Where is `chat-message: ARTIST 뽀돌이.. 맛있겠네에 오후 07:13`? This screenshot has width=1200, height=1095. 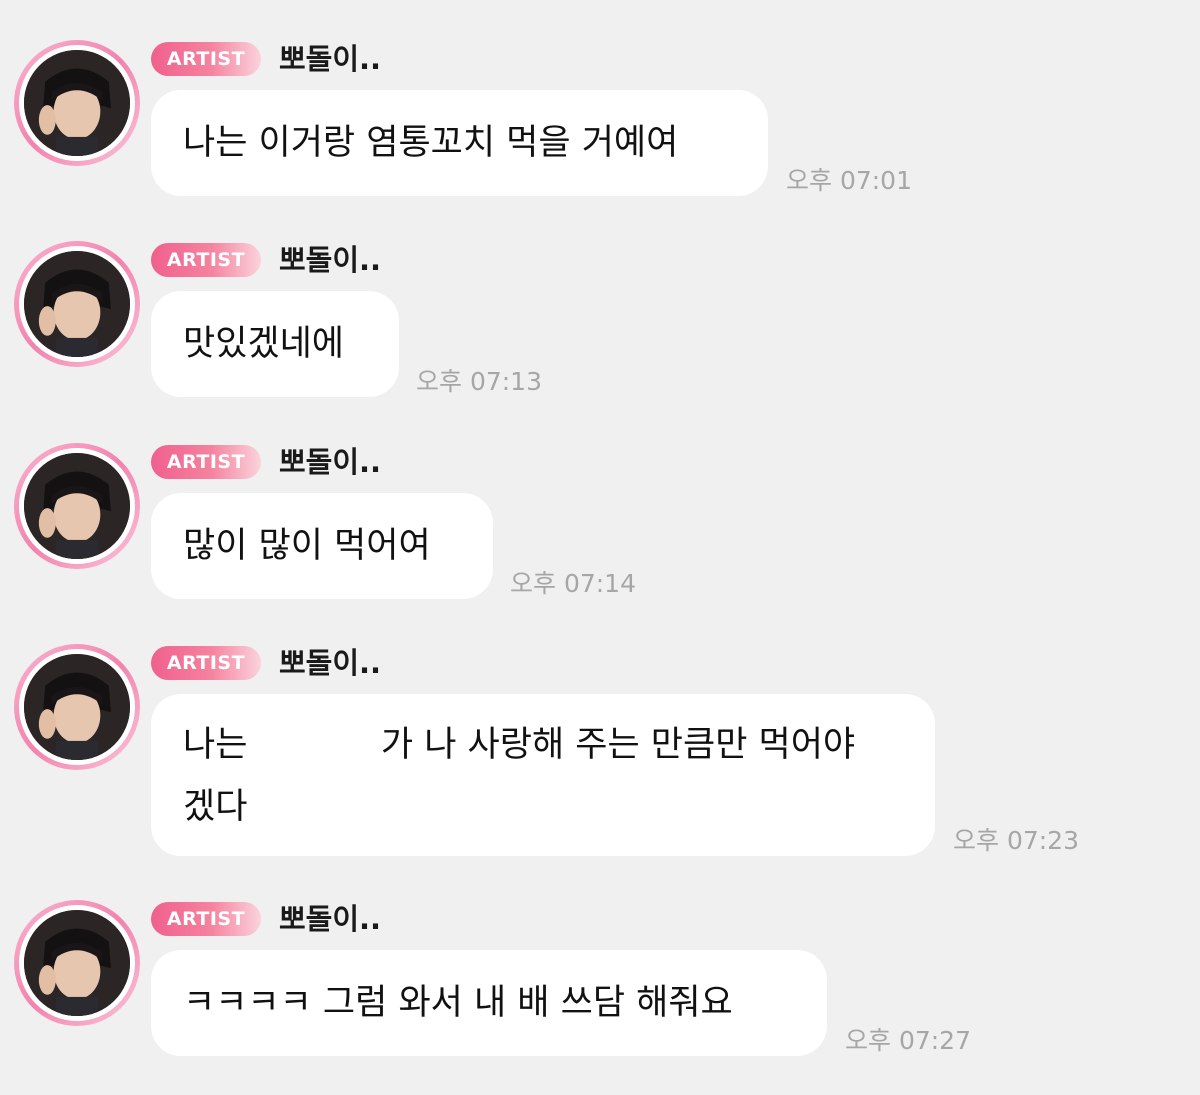
chat-message: ARTIST 뽀돌이.. 맛있겠네에 오후 07:13 is located at coordinates (600, 321).